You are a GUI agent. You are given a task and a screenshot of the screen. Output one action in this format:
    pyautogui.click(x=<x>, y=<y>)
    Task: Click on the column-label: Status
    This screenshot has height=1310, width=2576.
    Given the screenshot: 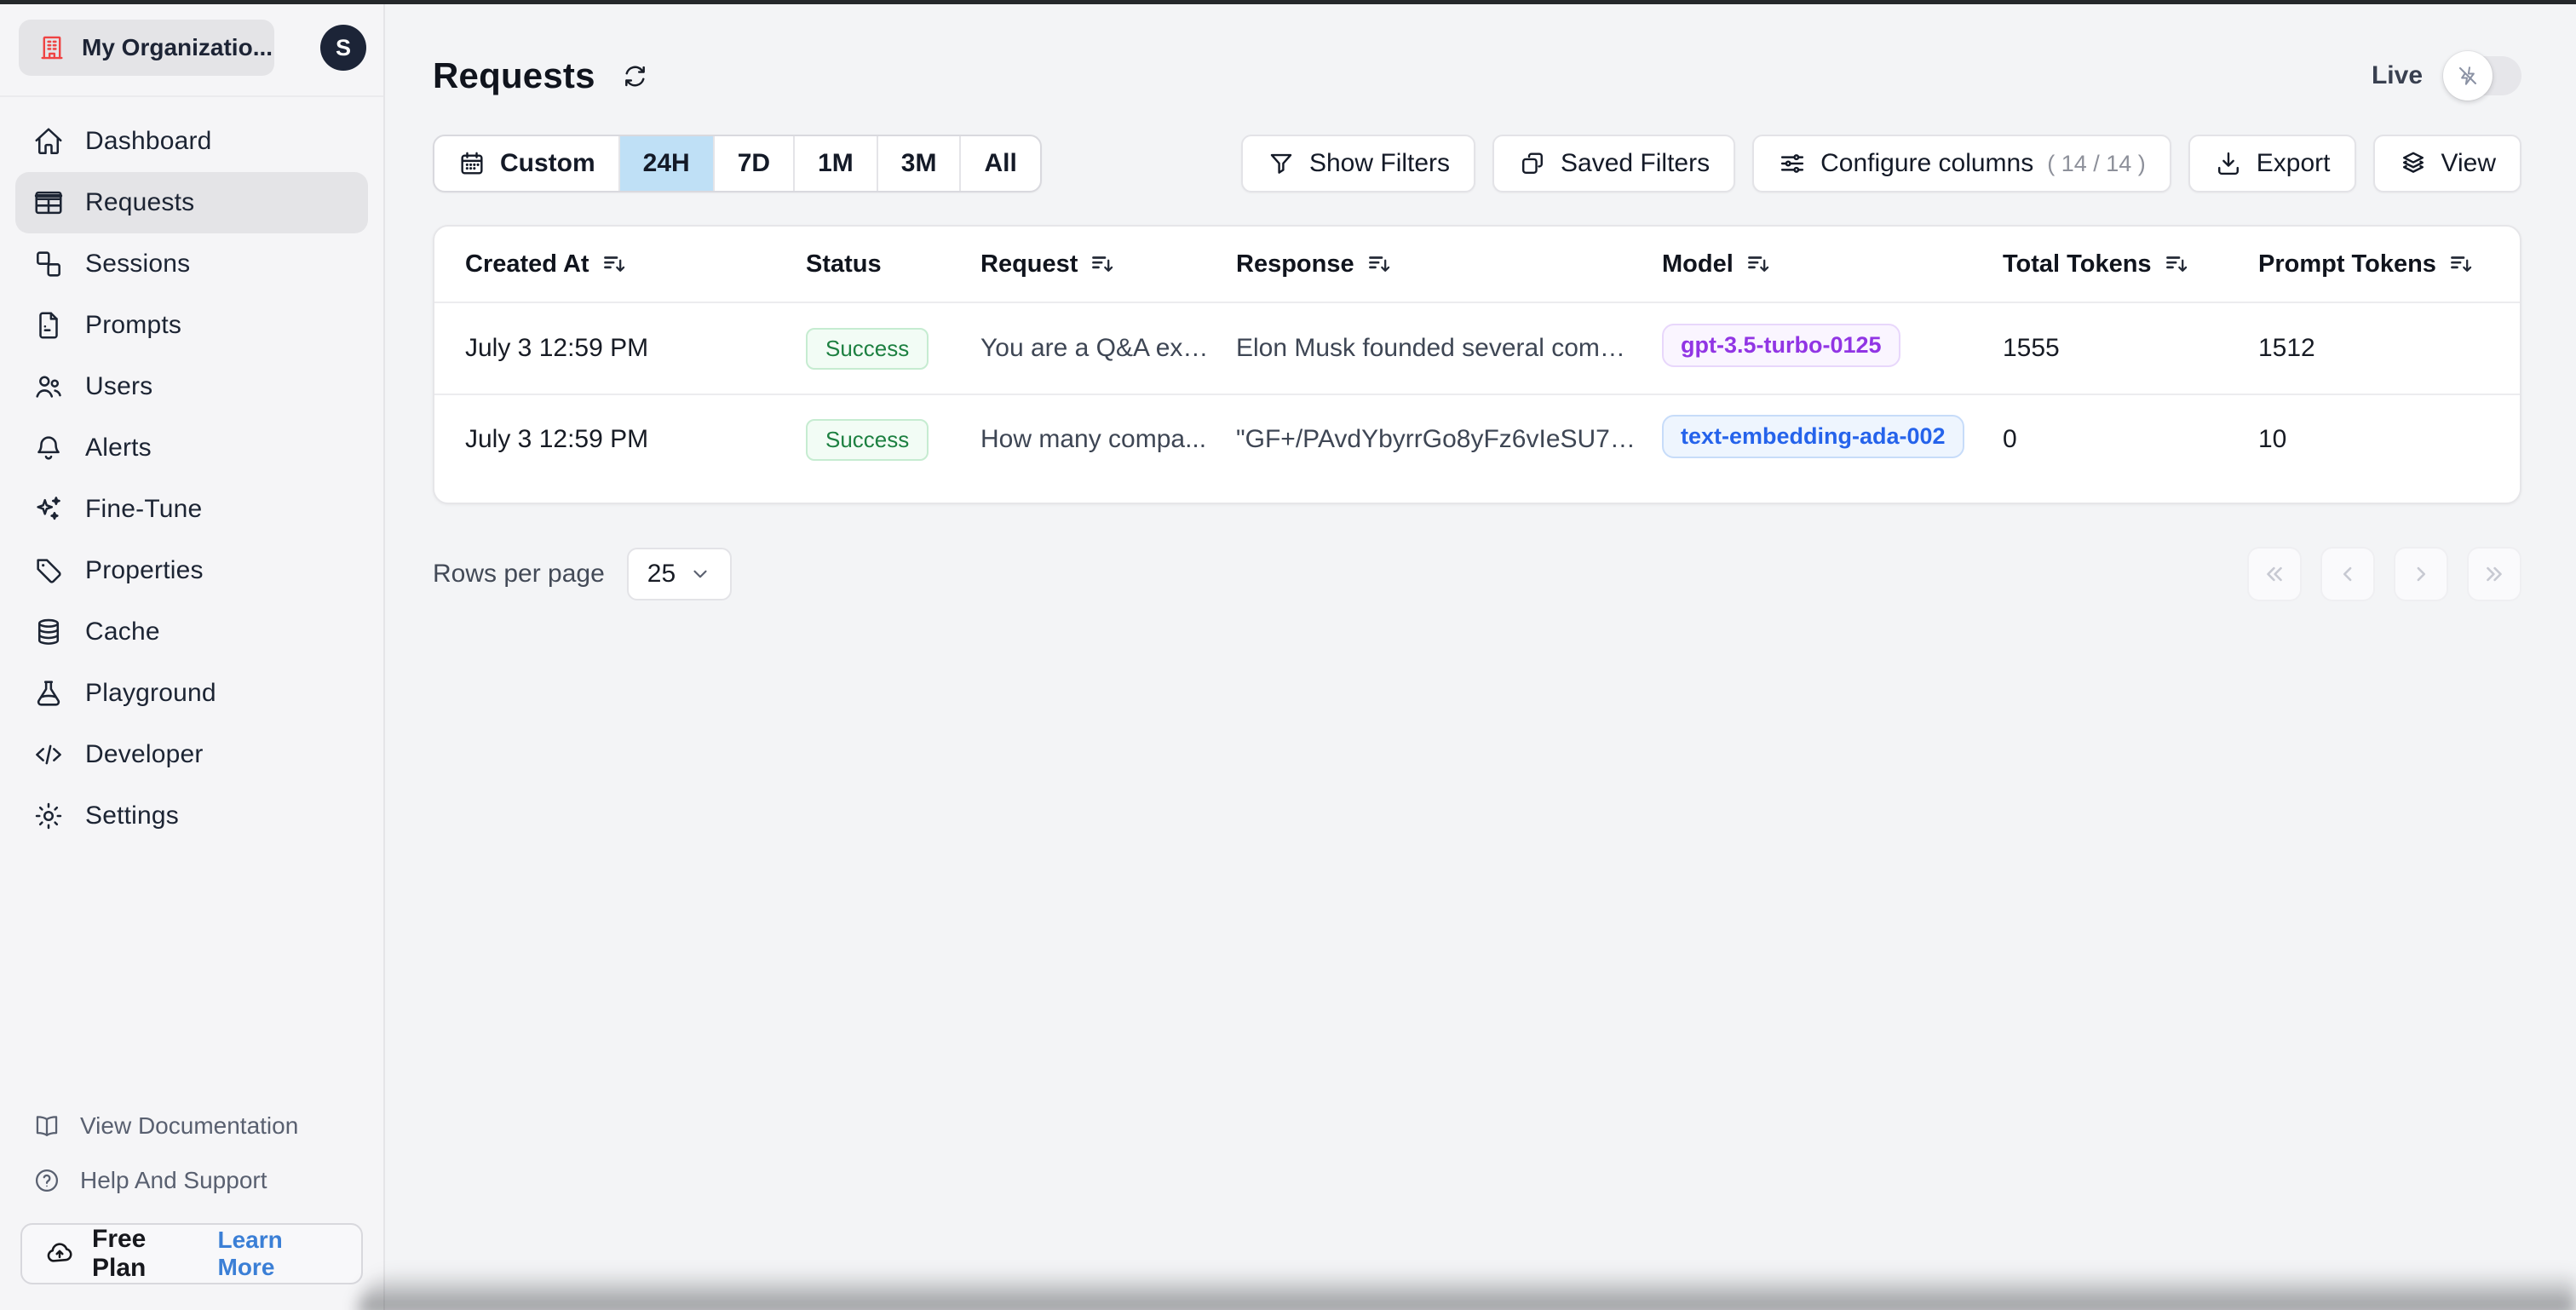 What is the action you would take?
    pyautogui.click(x=844, y=264)
    